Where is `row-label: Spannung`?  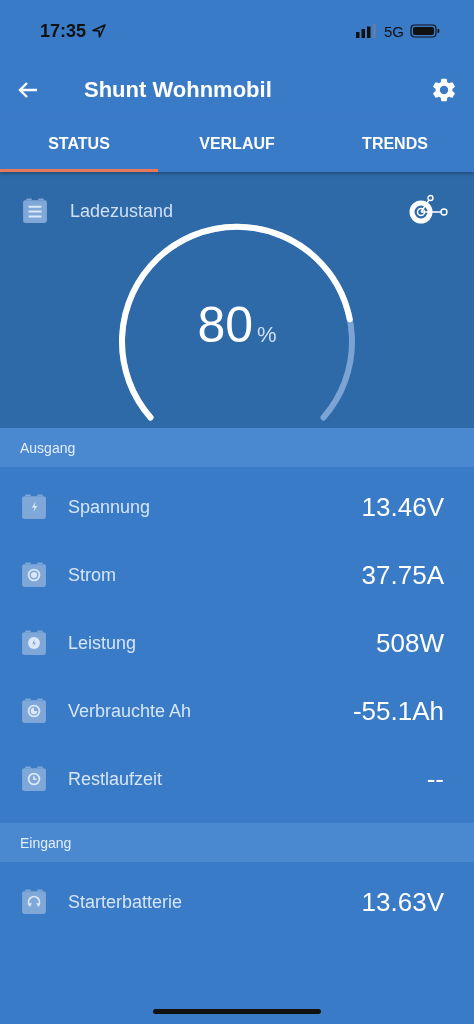 row-label: Spannung is located at coordinates (110, 507).